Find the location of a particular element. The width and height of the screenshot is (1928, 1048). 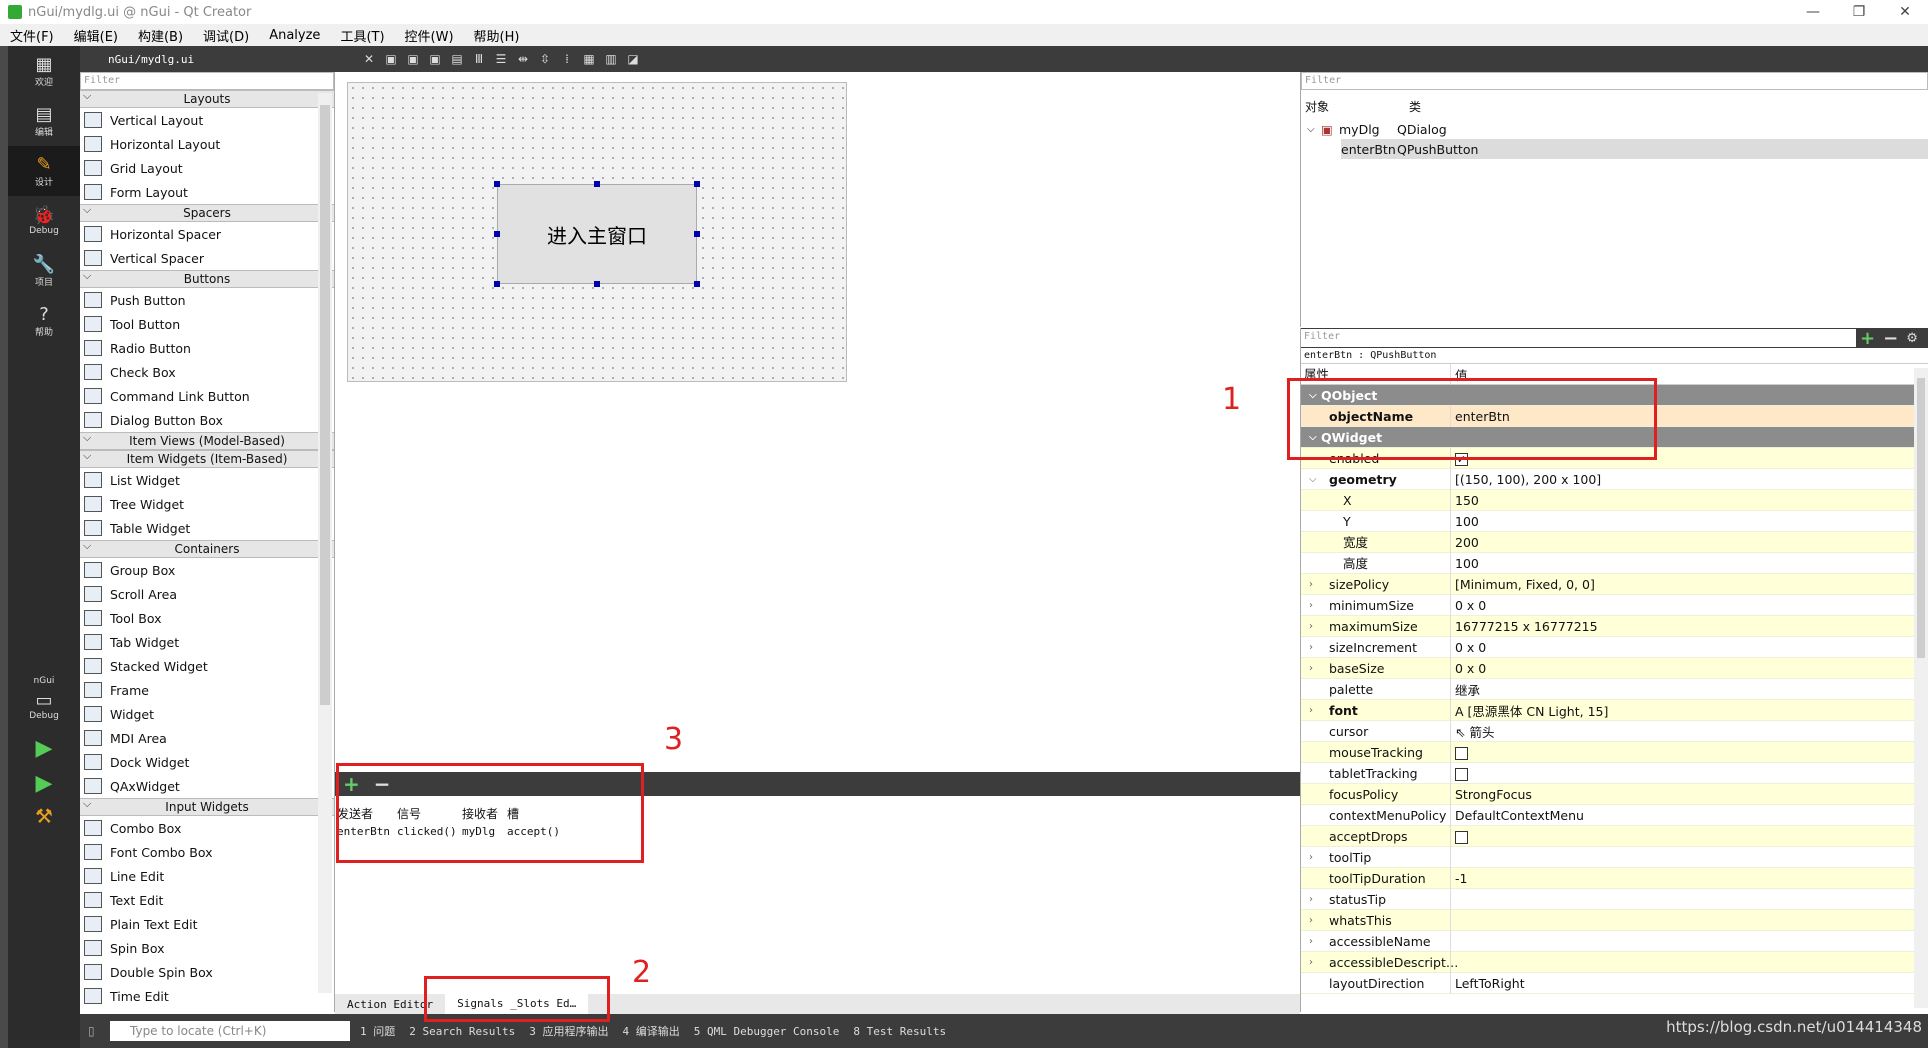

widgetbox-filter: Filter is located at coordinates (207, 81).